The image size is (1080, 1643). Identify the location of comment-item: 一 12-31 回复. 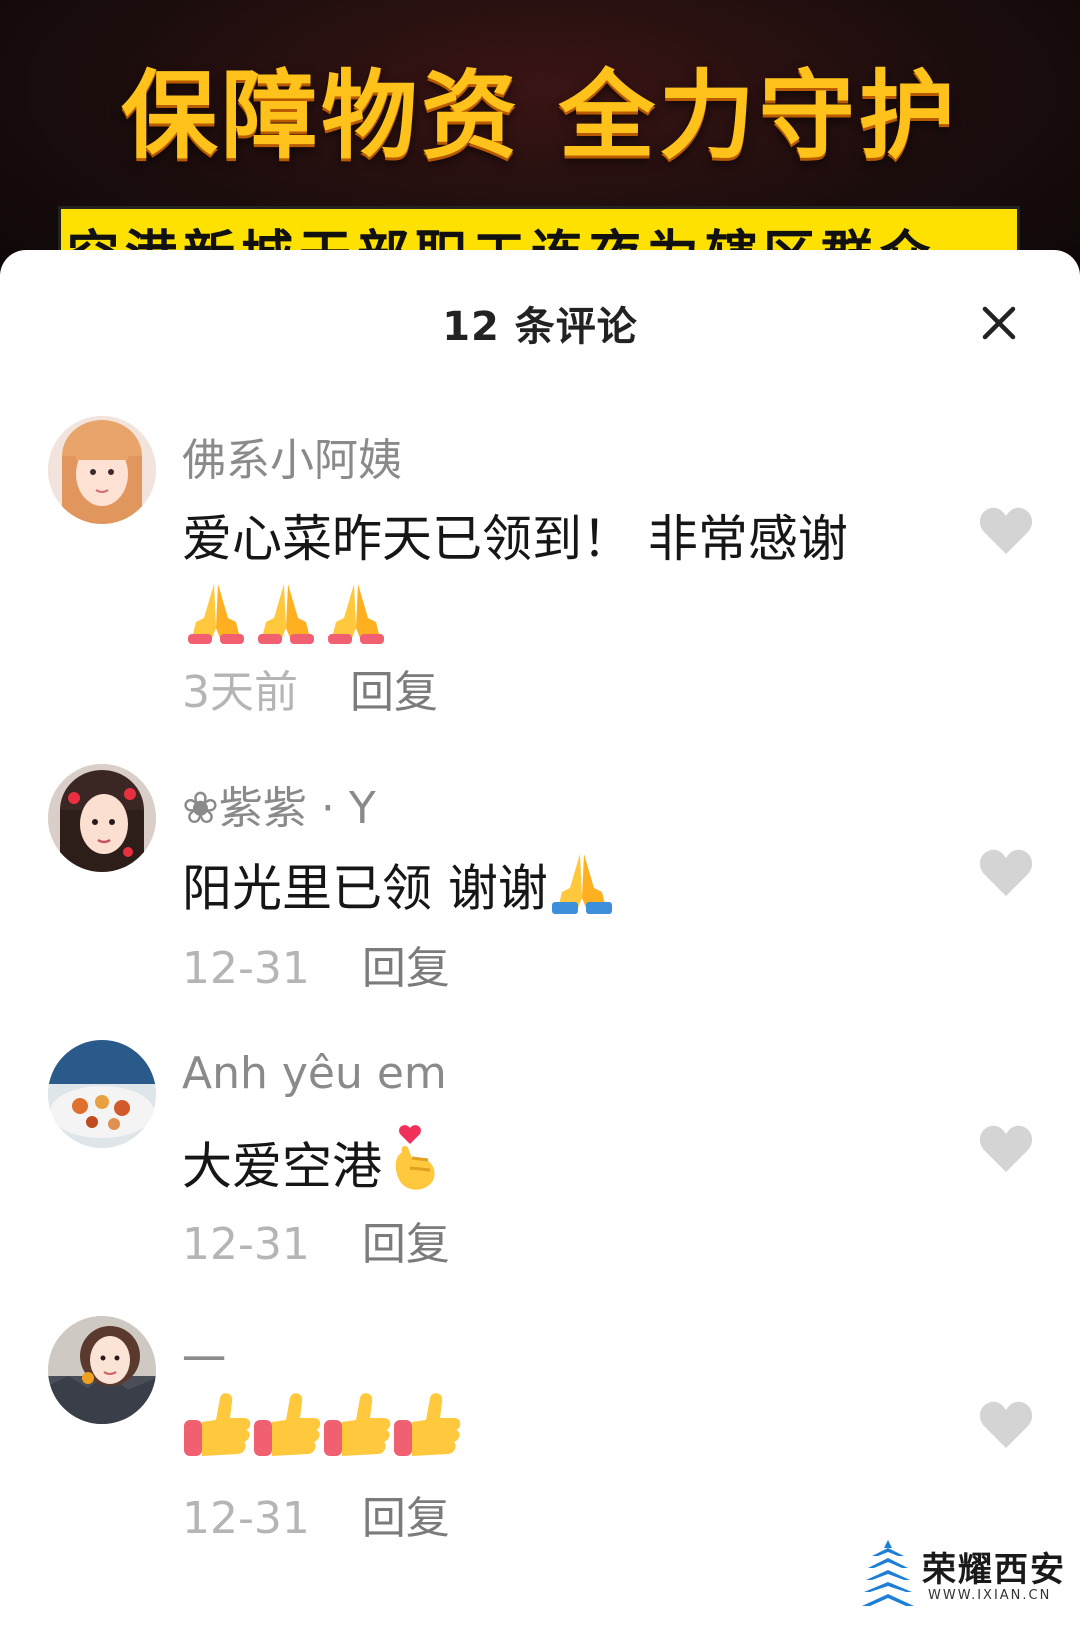
(540, 1436).